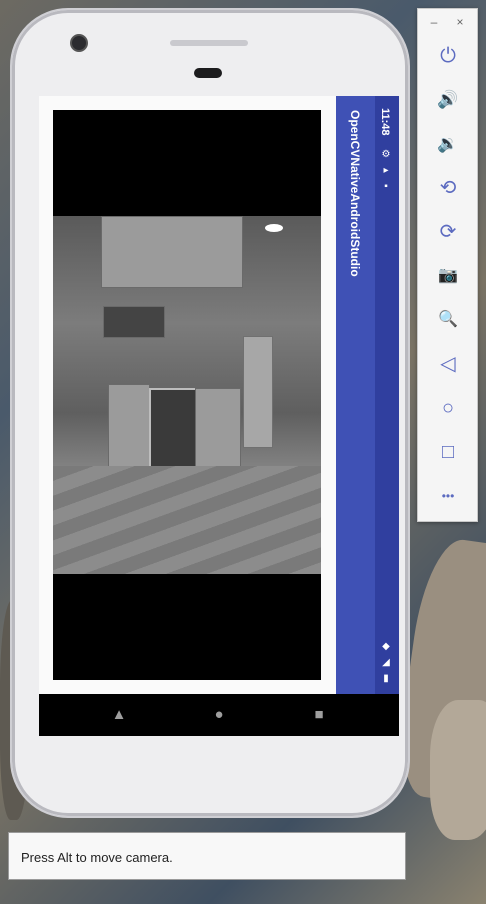 The image size is (486, 904). Describe the element at coordinates (134, 322) in the screenshot. I see `range-hood` at that location.